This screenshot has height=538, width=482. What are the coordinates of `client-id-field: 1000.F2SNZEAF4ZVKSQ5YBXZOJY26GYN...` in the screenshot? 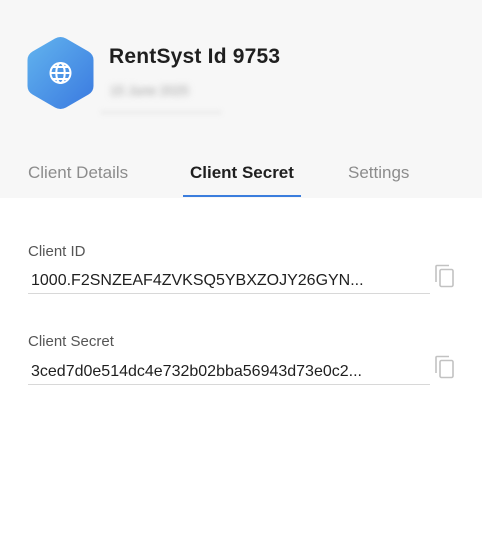 It's located at (229, 281).